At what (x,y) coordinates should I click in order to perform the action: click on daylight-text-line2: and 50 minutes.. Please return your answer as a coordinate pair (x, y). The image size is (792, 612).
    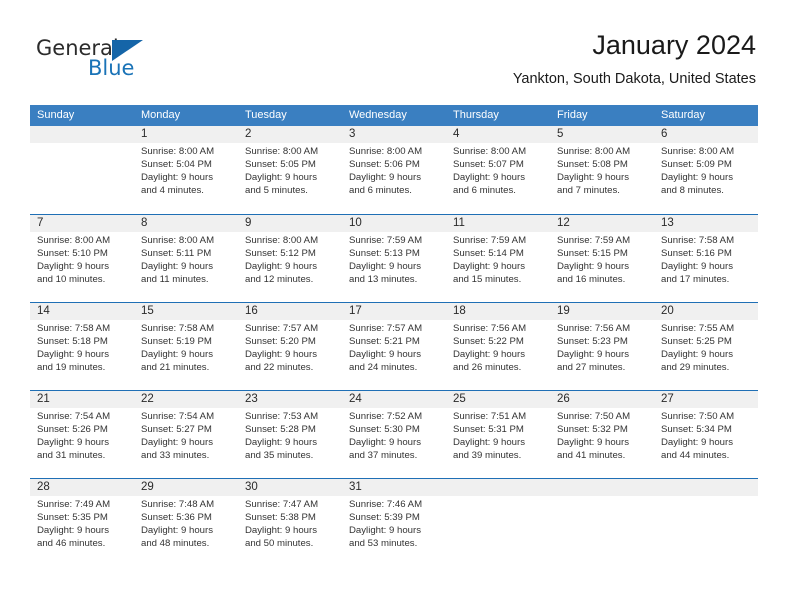
    Looking at the image, I should click on (279, 543).